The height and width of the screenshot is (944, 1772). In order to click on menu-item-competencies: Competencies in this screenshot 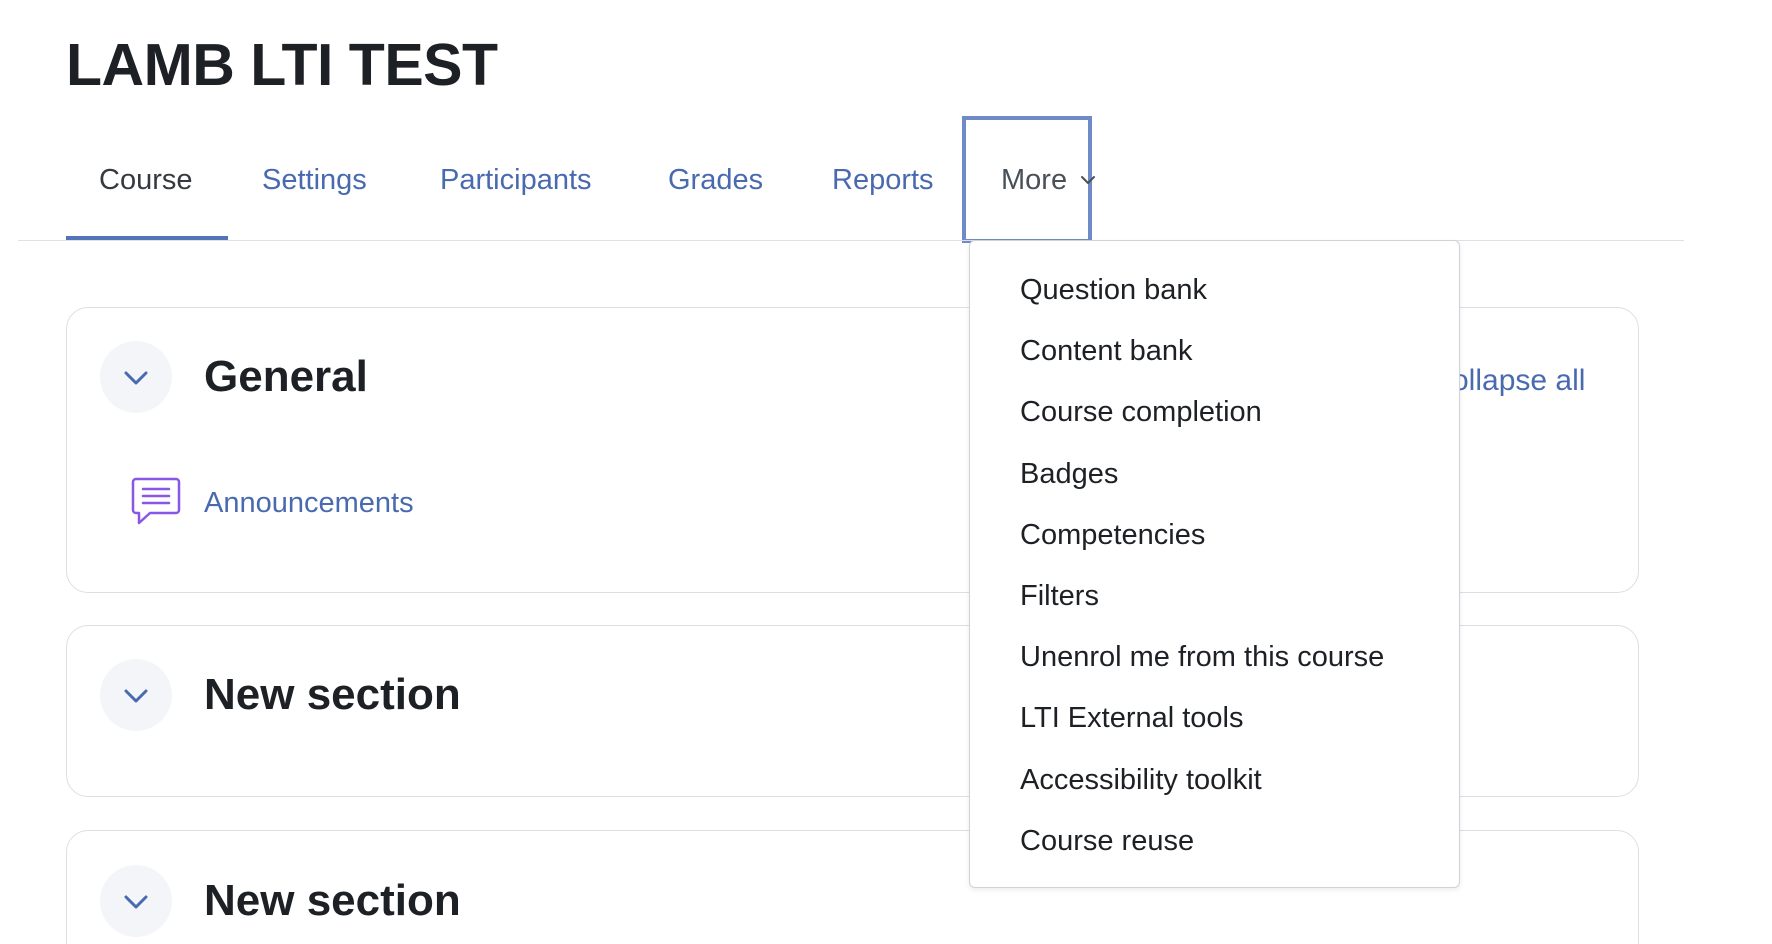, I will do `click(1112, 535)`.